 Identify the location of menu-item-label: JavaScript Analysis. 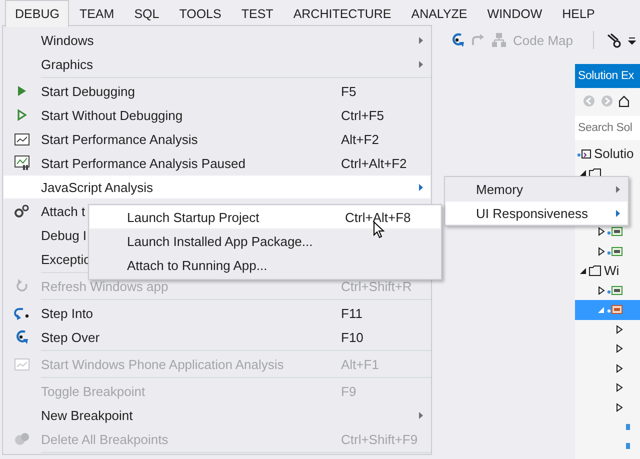
(97, 187).